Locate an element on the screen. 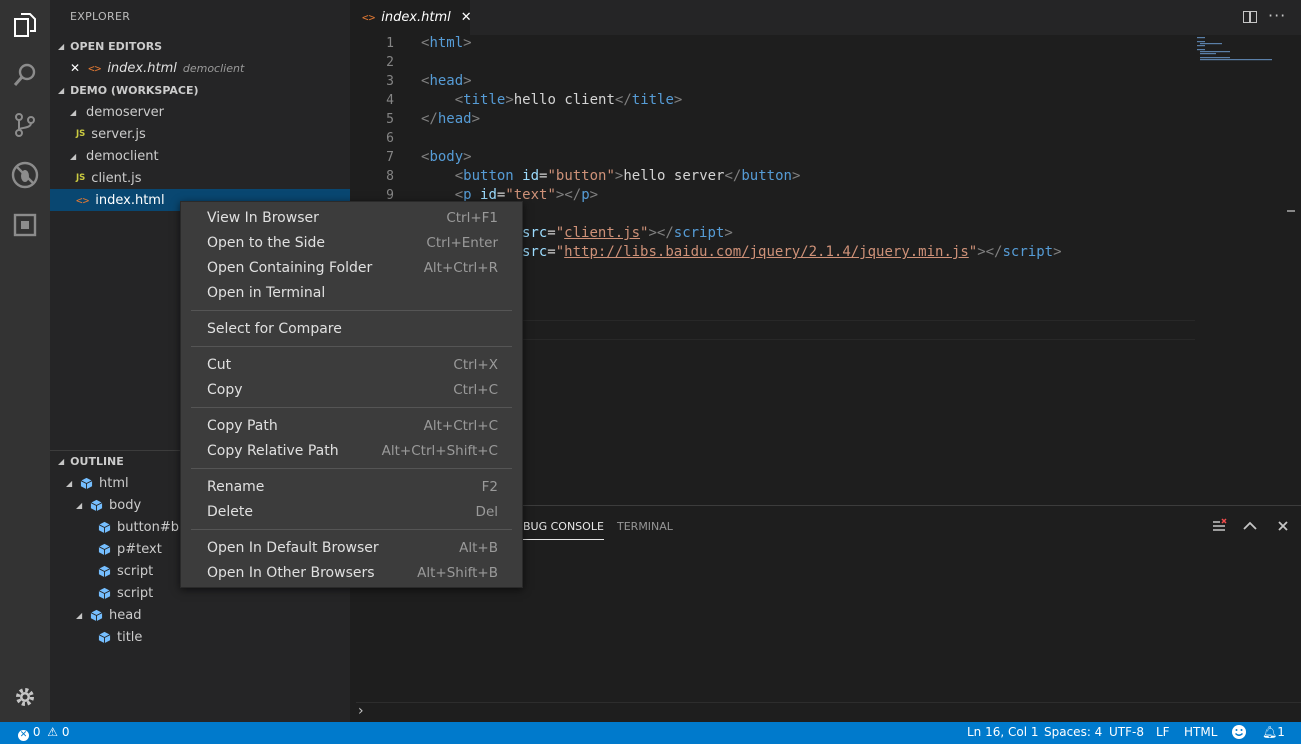 This screenshot has height=744, width=1301. error-icon: ✕ is located at coordinates (23, 735).